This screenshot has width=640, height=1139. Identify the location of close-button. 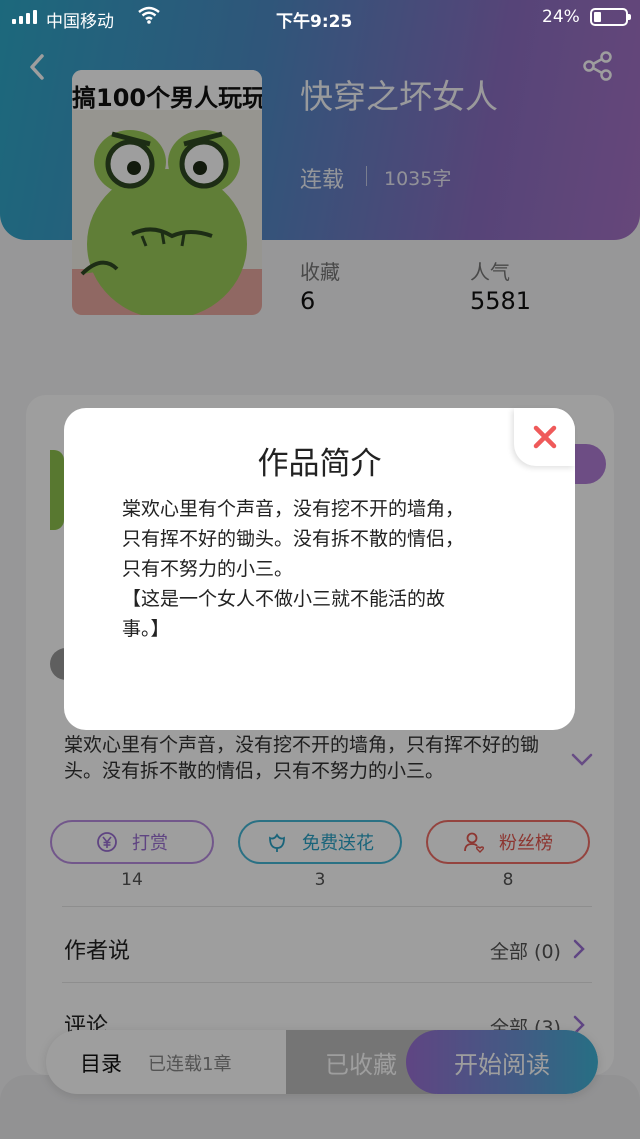
(544, 437).